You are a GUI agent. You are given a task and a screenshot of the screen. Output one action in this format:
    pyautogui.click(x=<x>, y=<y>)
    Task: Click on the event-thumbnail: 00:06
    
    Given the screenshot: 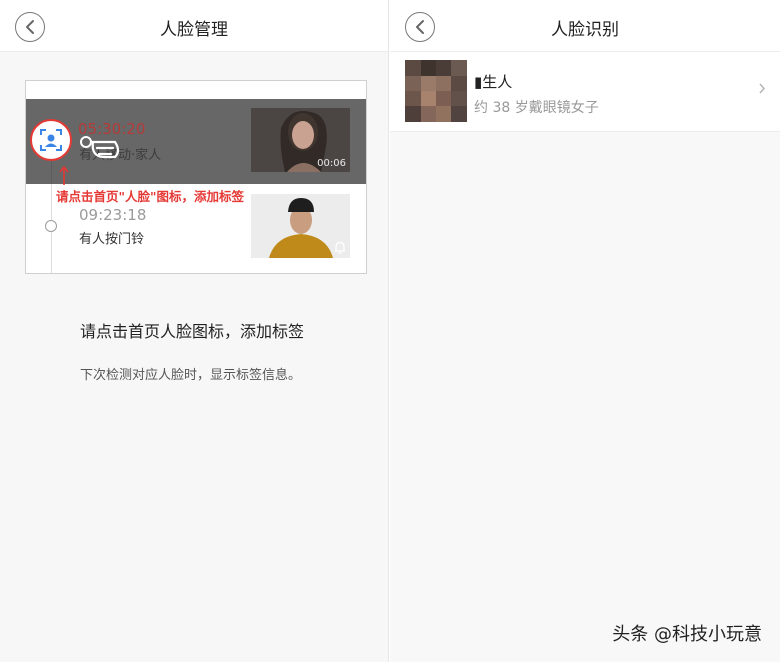 What is the action you would take?
    pyautogui.click(x=300, y=140)
    